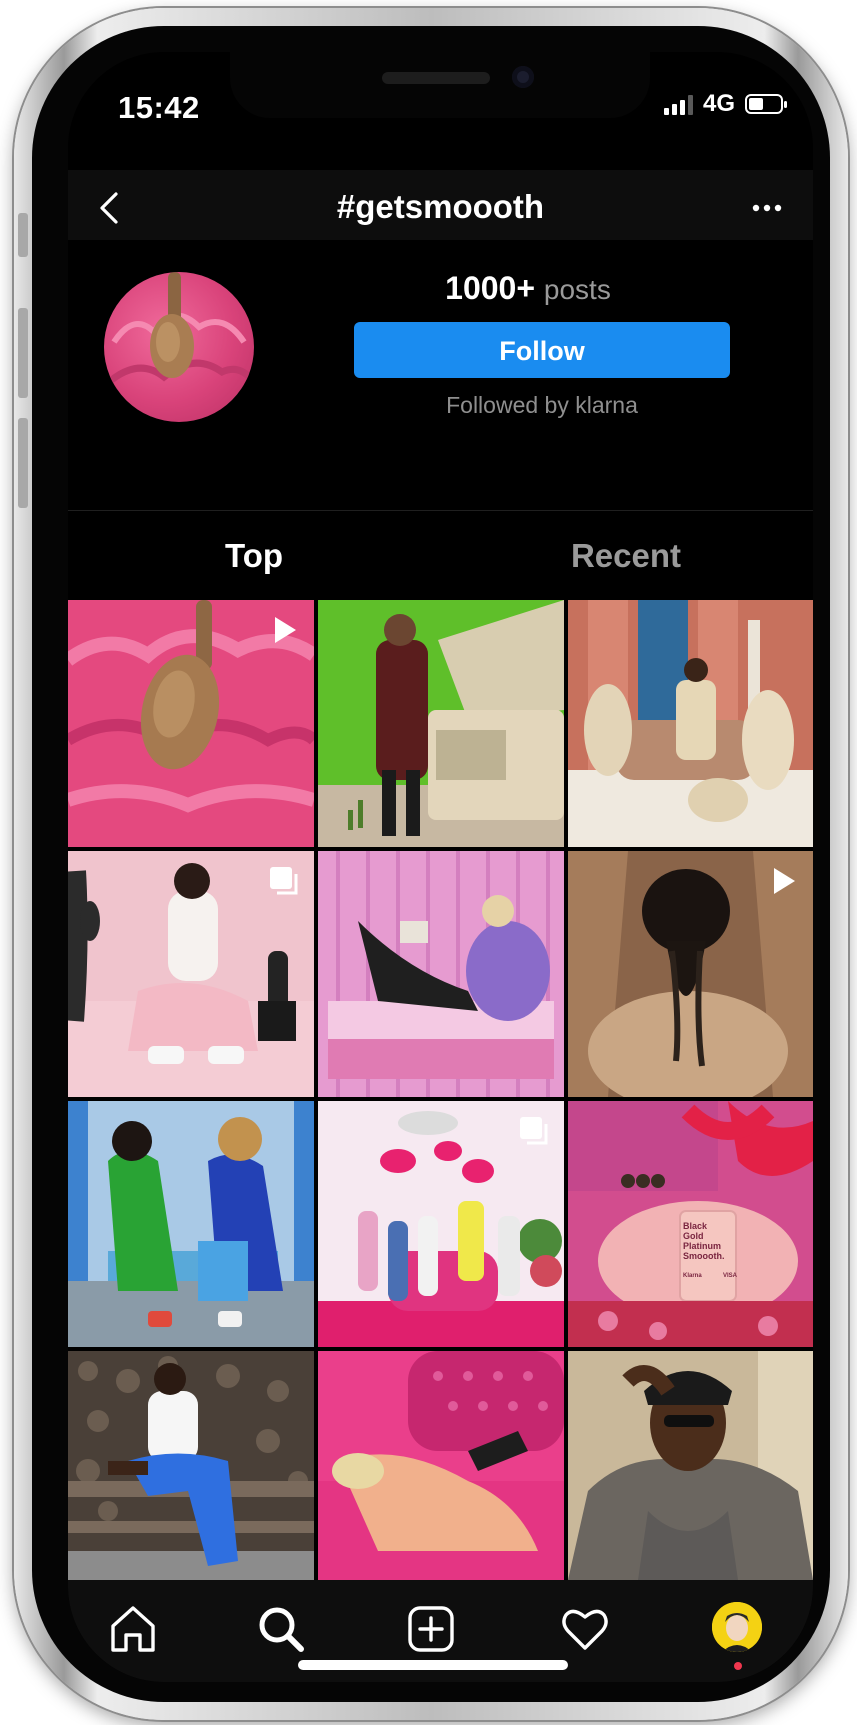 This screenshot has width=857, height=1725. I want to click on speaker-grille, so click(436, 78).